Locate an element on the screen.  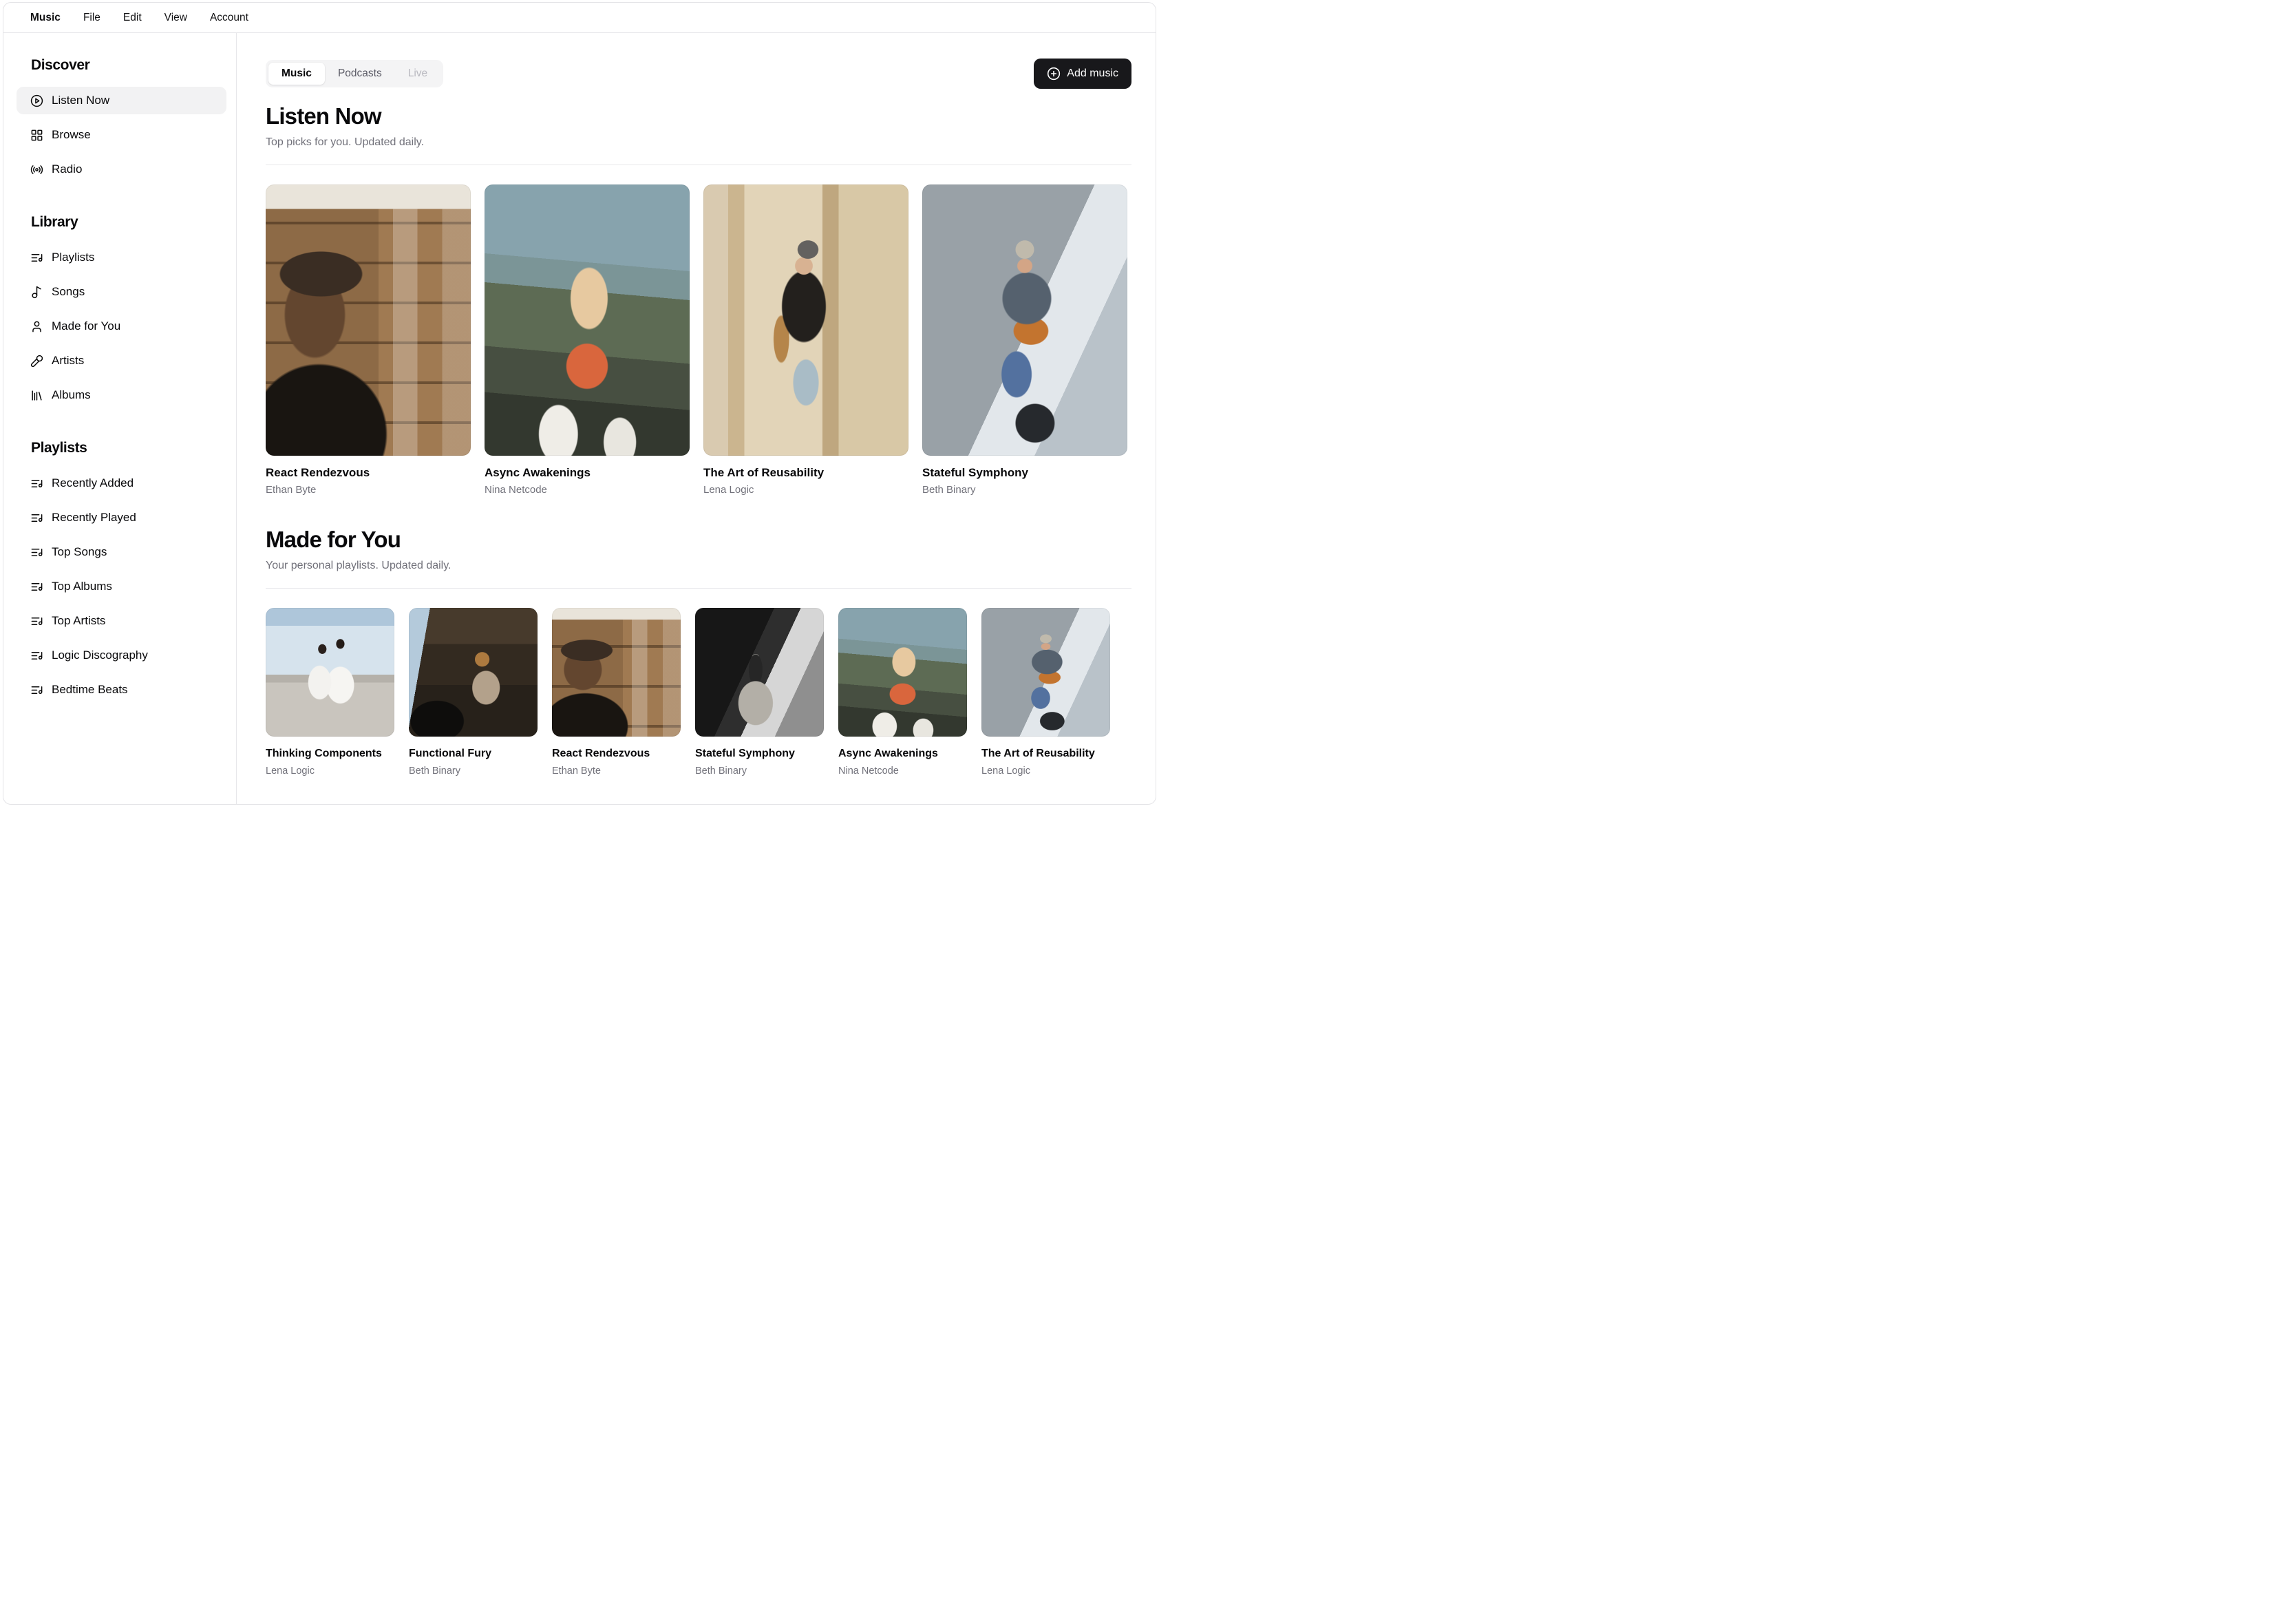
section-subtitle-listen-now: Top picks for you. Updated daily. is located at coordinates (345, 142).